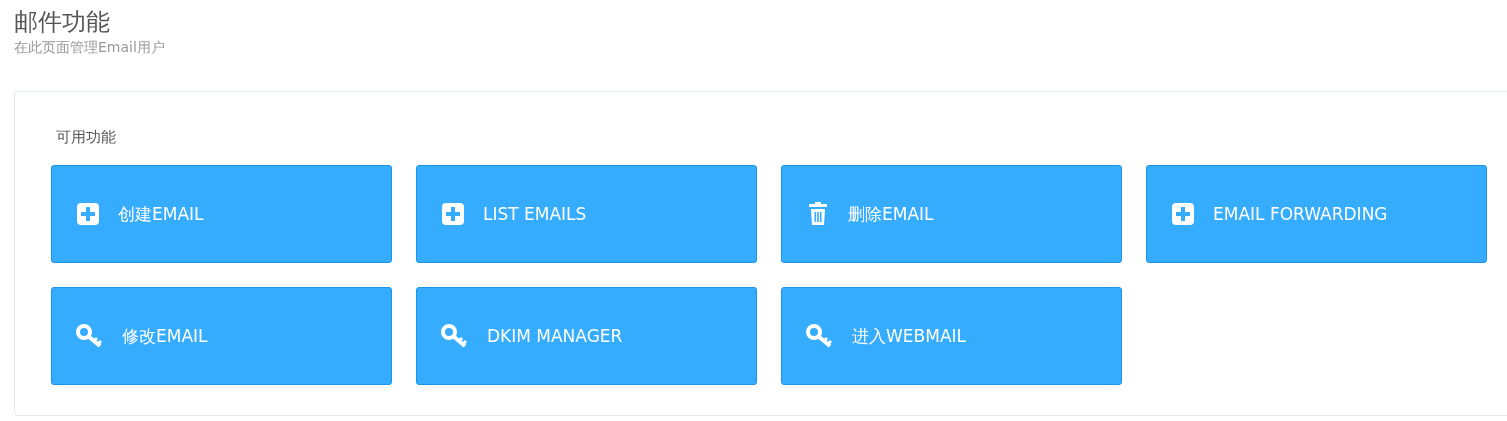  Describe the element at coordinates (1316, 214) in the screenshot. I see `action-button: EMAIL FORWARDING` at that location.